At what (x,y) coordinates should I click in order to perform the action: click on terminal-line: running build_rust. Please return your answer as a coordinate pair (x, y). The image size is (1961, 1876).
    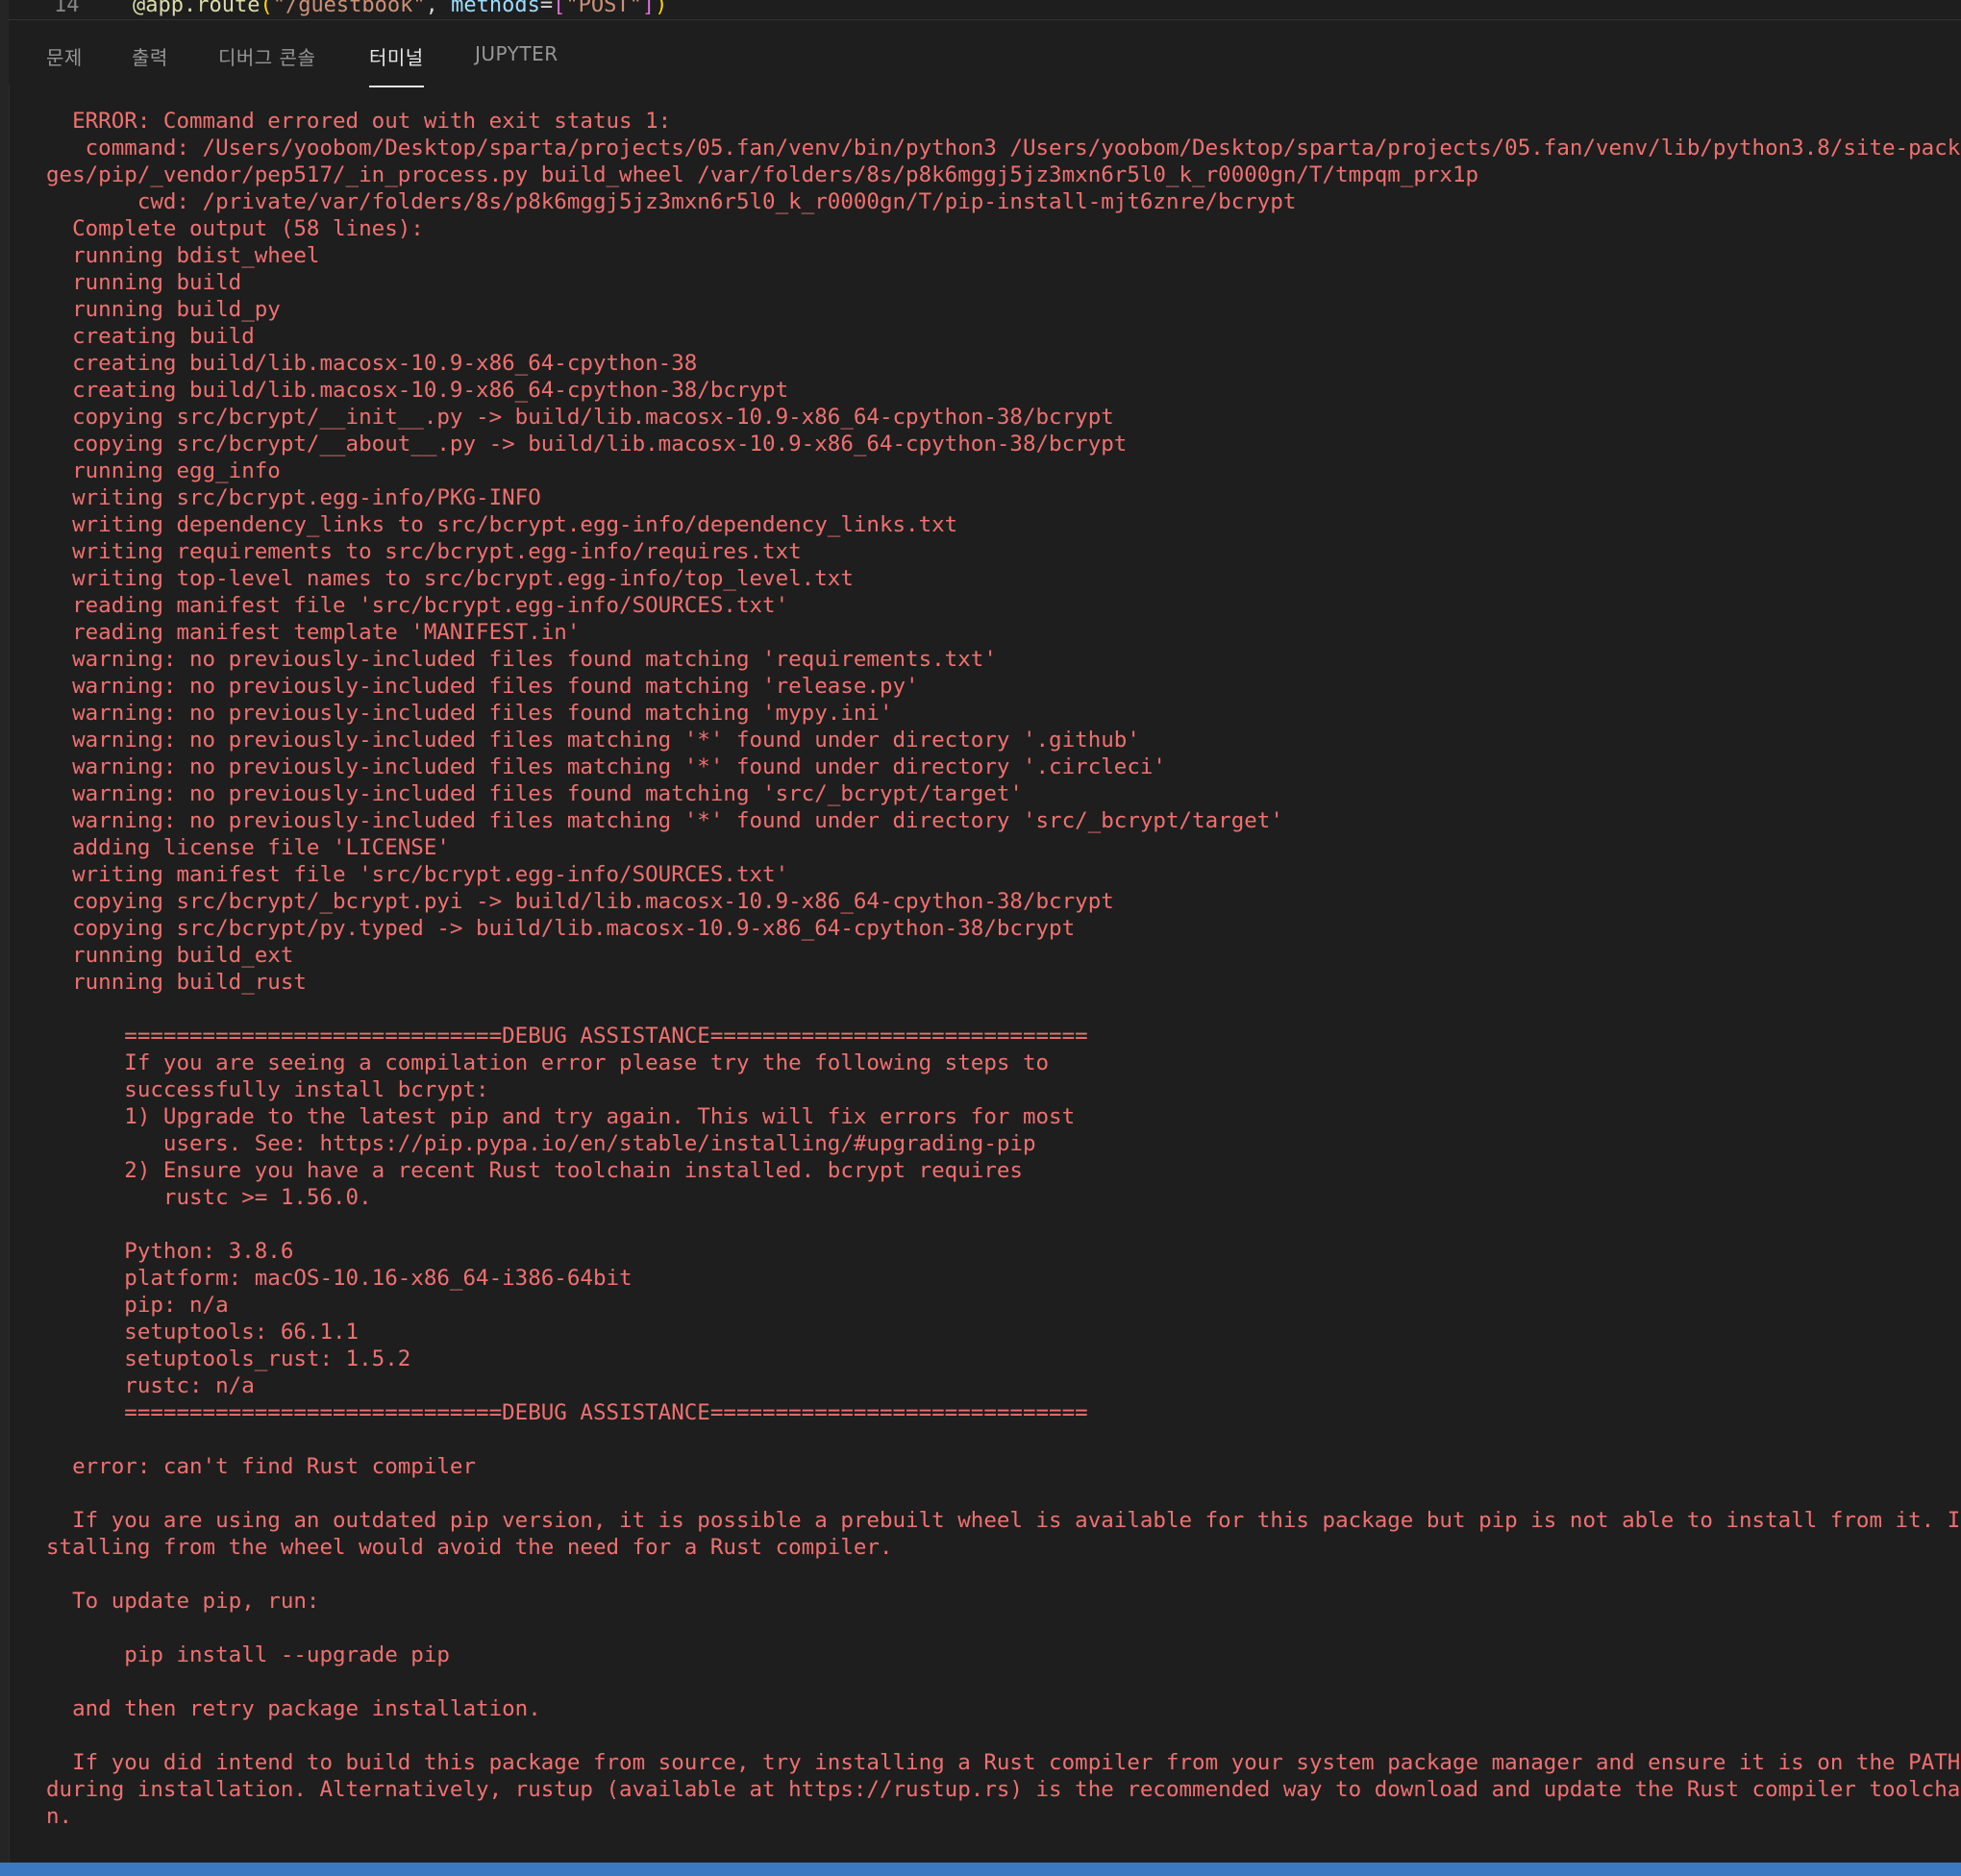
    Looking at the image, I should click on (177, 982).